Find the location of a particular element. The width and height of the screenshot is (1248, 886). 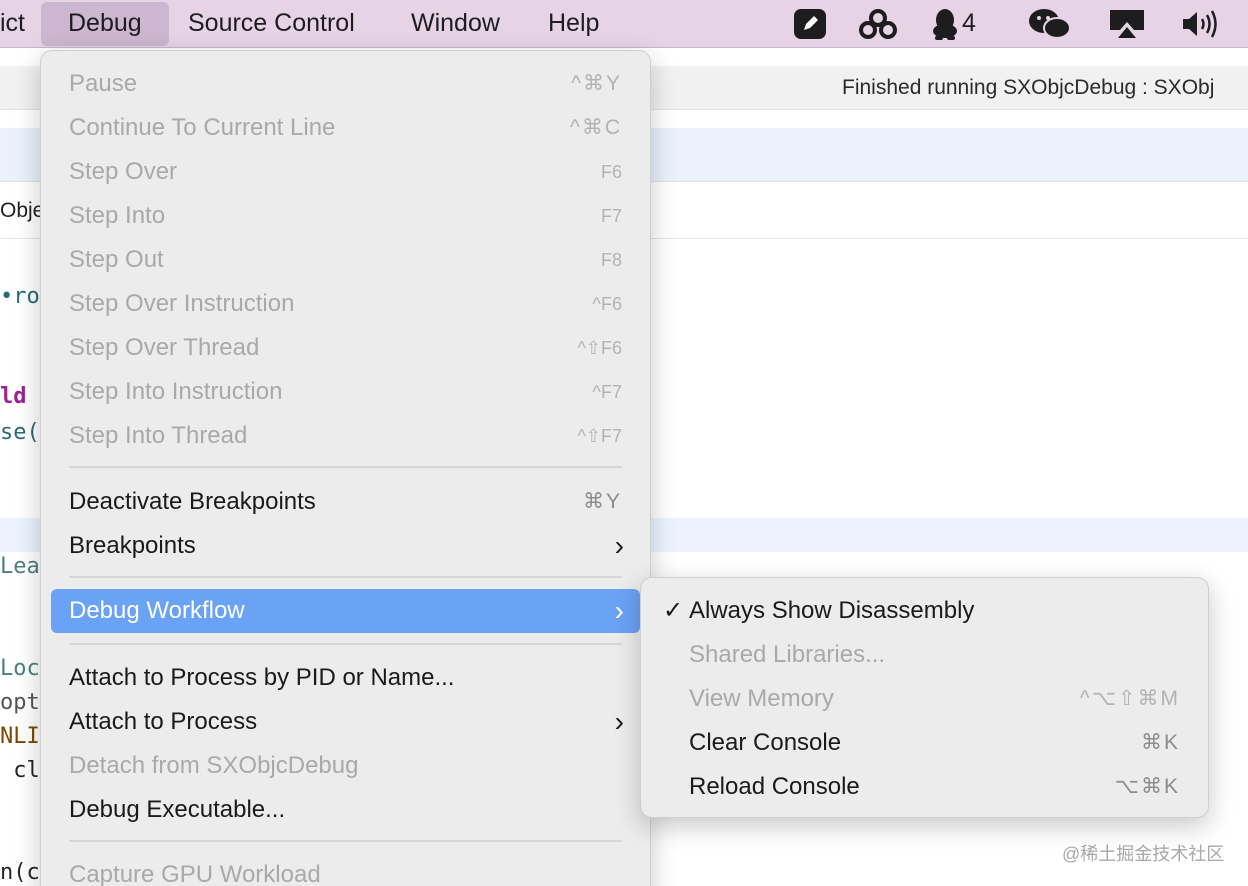

shortcut: F6 is located at coordinates (611, 172).